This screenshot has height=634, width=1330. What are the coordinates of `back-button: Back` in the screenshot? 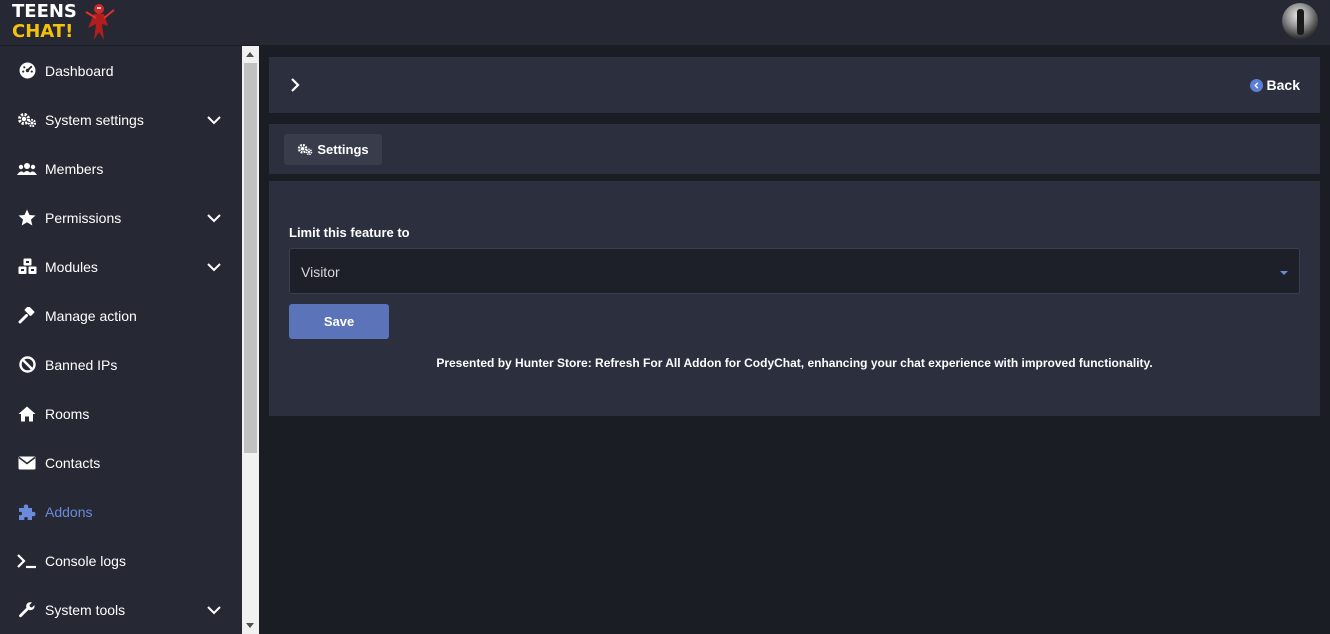 It's located at (1274, 85).